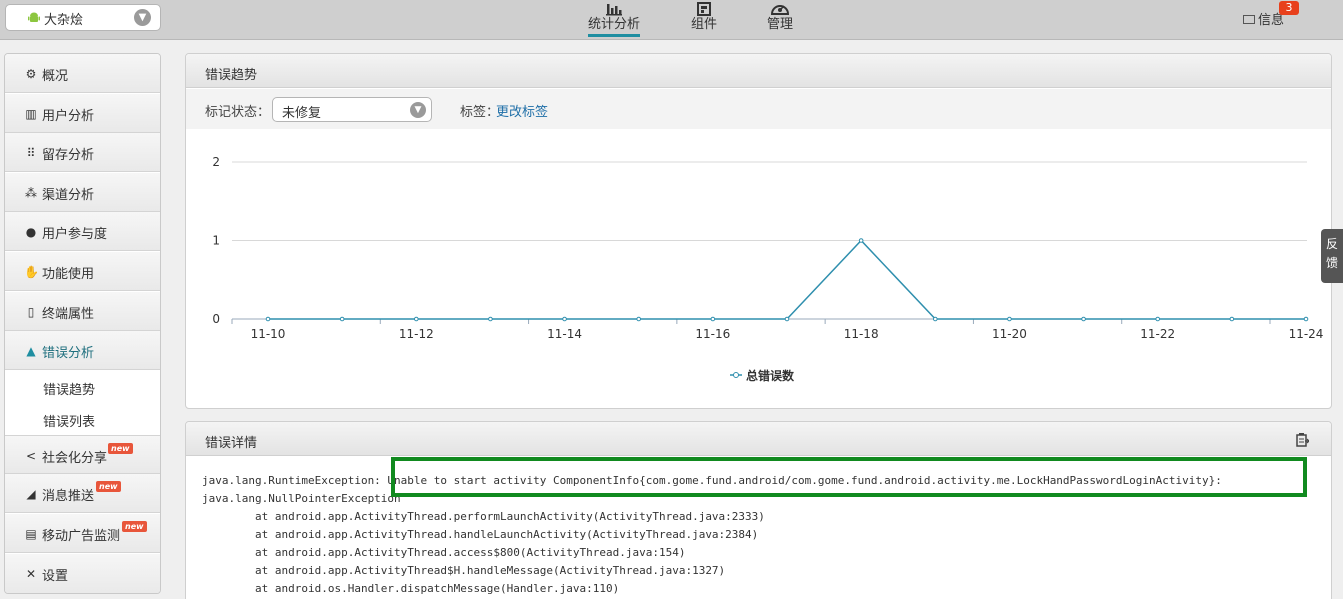 The width and height of the screenshot is (1343, 599). What do you see at coordinates (1302, 439) in the screenshot?
I see `export-icon` at bounding box center [1302, 439].